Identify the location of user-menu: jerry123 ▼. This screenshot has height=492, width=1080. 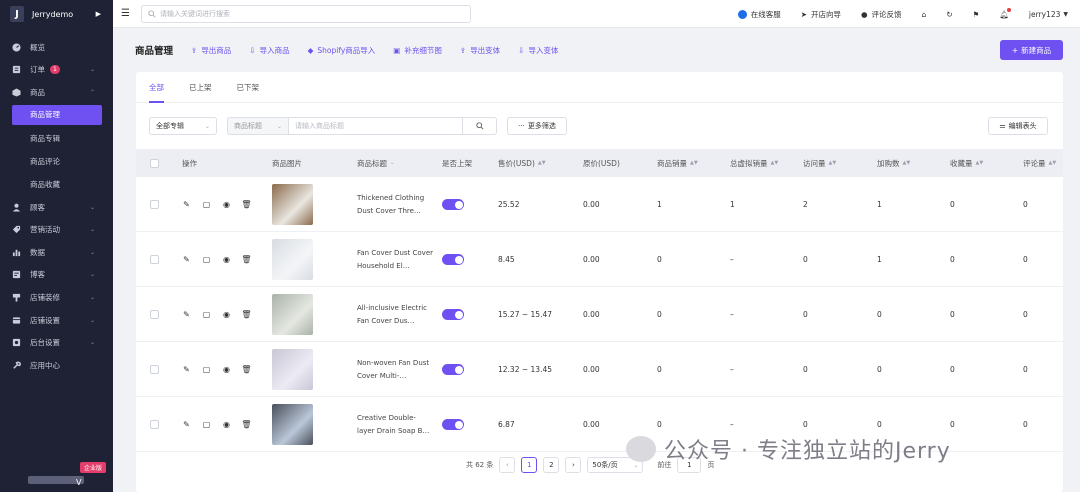
(1048, 14).